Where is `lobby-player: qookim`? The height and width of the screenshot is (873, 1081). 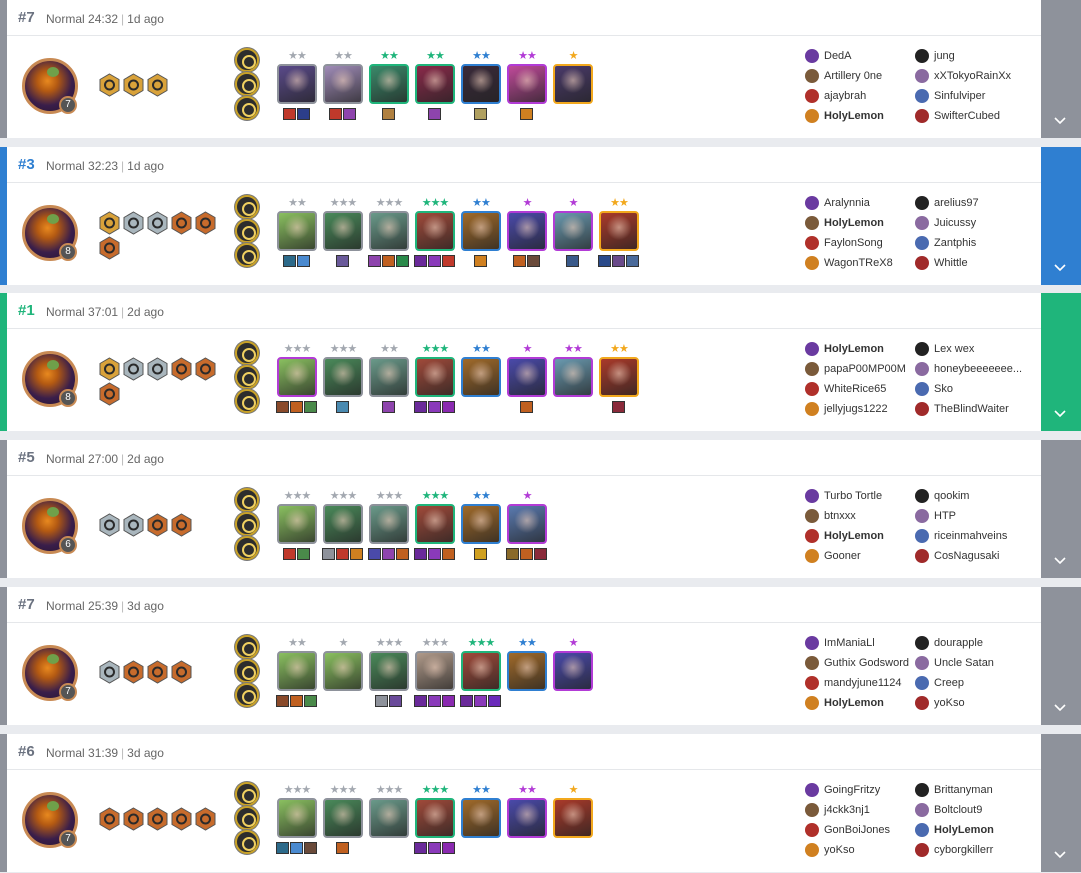 lobby-player: qookim is located at coordinates (942, 496).